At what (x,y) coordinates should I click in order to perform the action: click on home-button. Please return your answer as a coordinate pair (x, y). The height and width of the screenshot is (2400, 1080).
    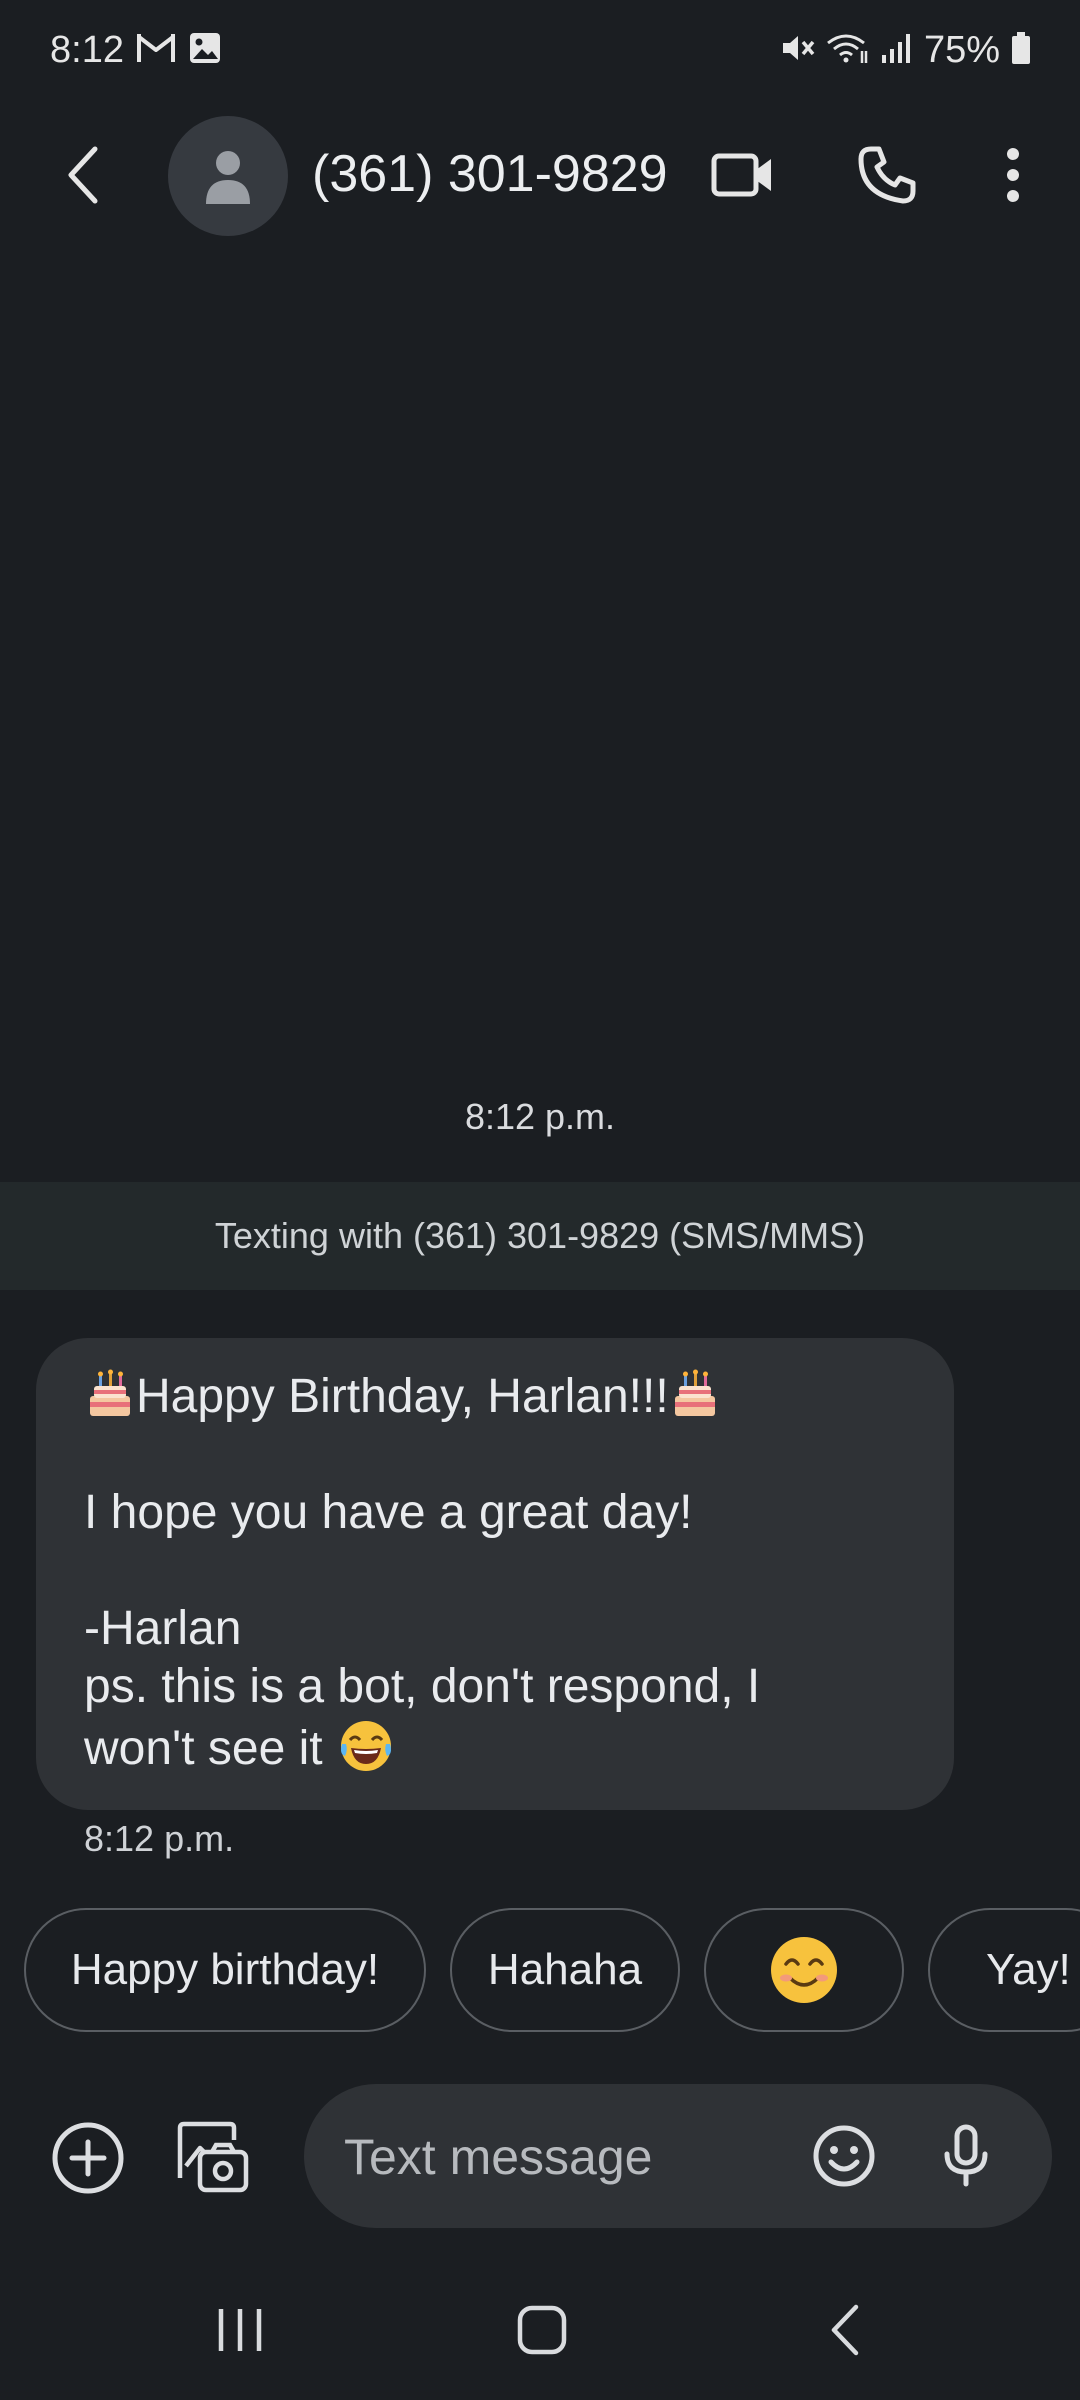
    Looking at the image, I should click on (542, 2330).